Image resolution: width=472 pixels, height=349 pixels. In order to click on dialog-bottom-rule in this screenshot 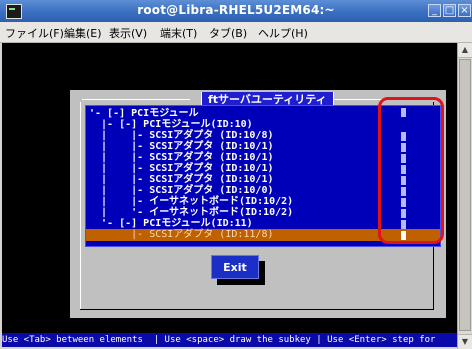, I will do `click(257, 309)`.